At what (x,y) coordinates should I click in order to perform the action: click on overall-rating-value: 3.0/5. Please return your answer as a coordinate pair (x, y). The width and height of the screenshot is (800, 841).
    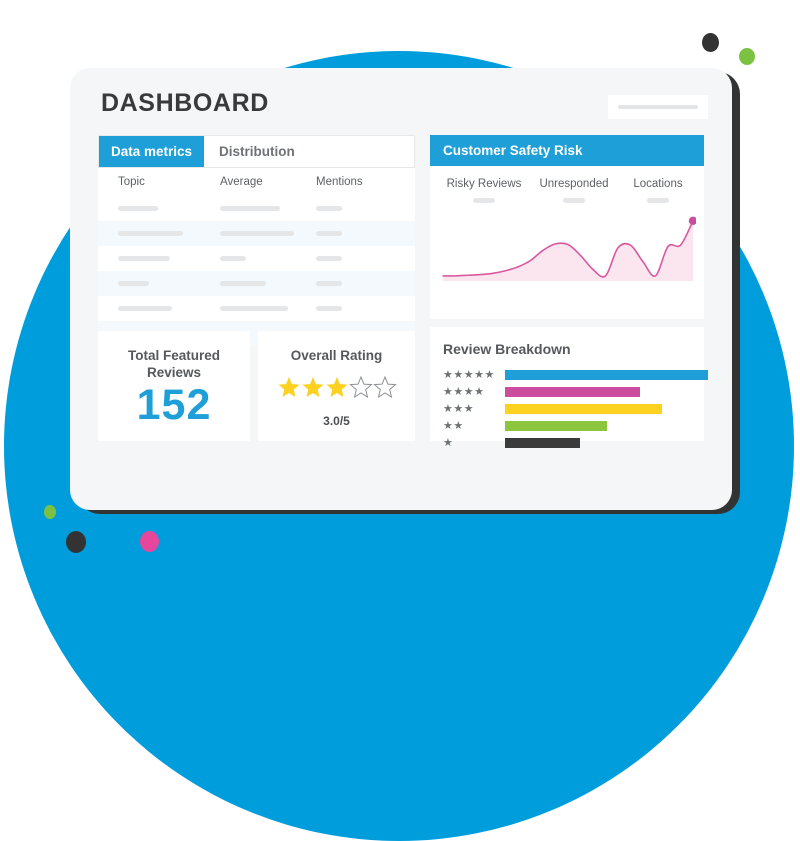
    Looking at the image, I should click on (336, 421).